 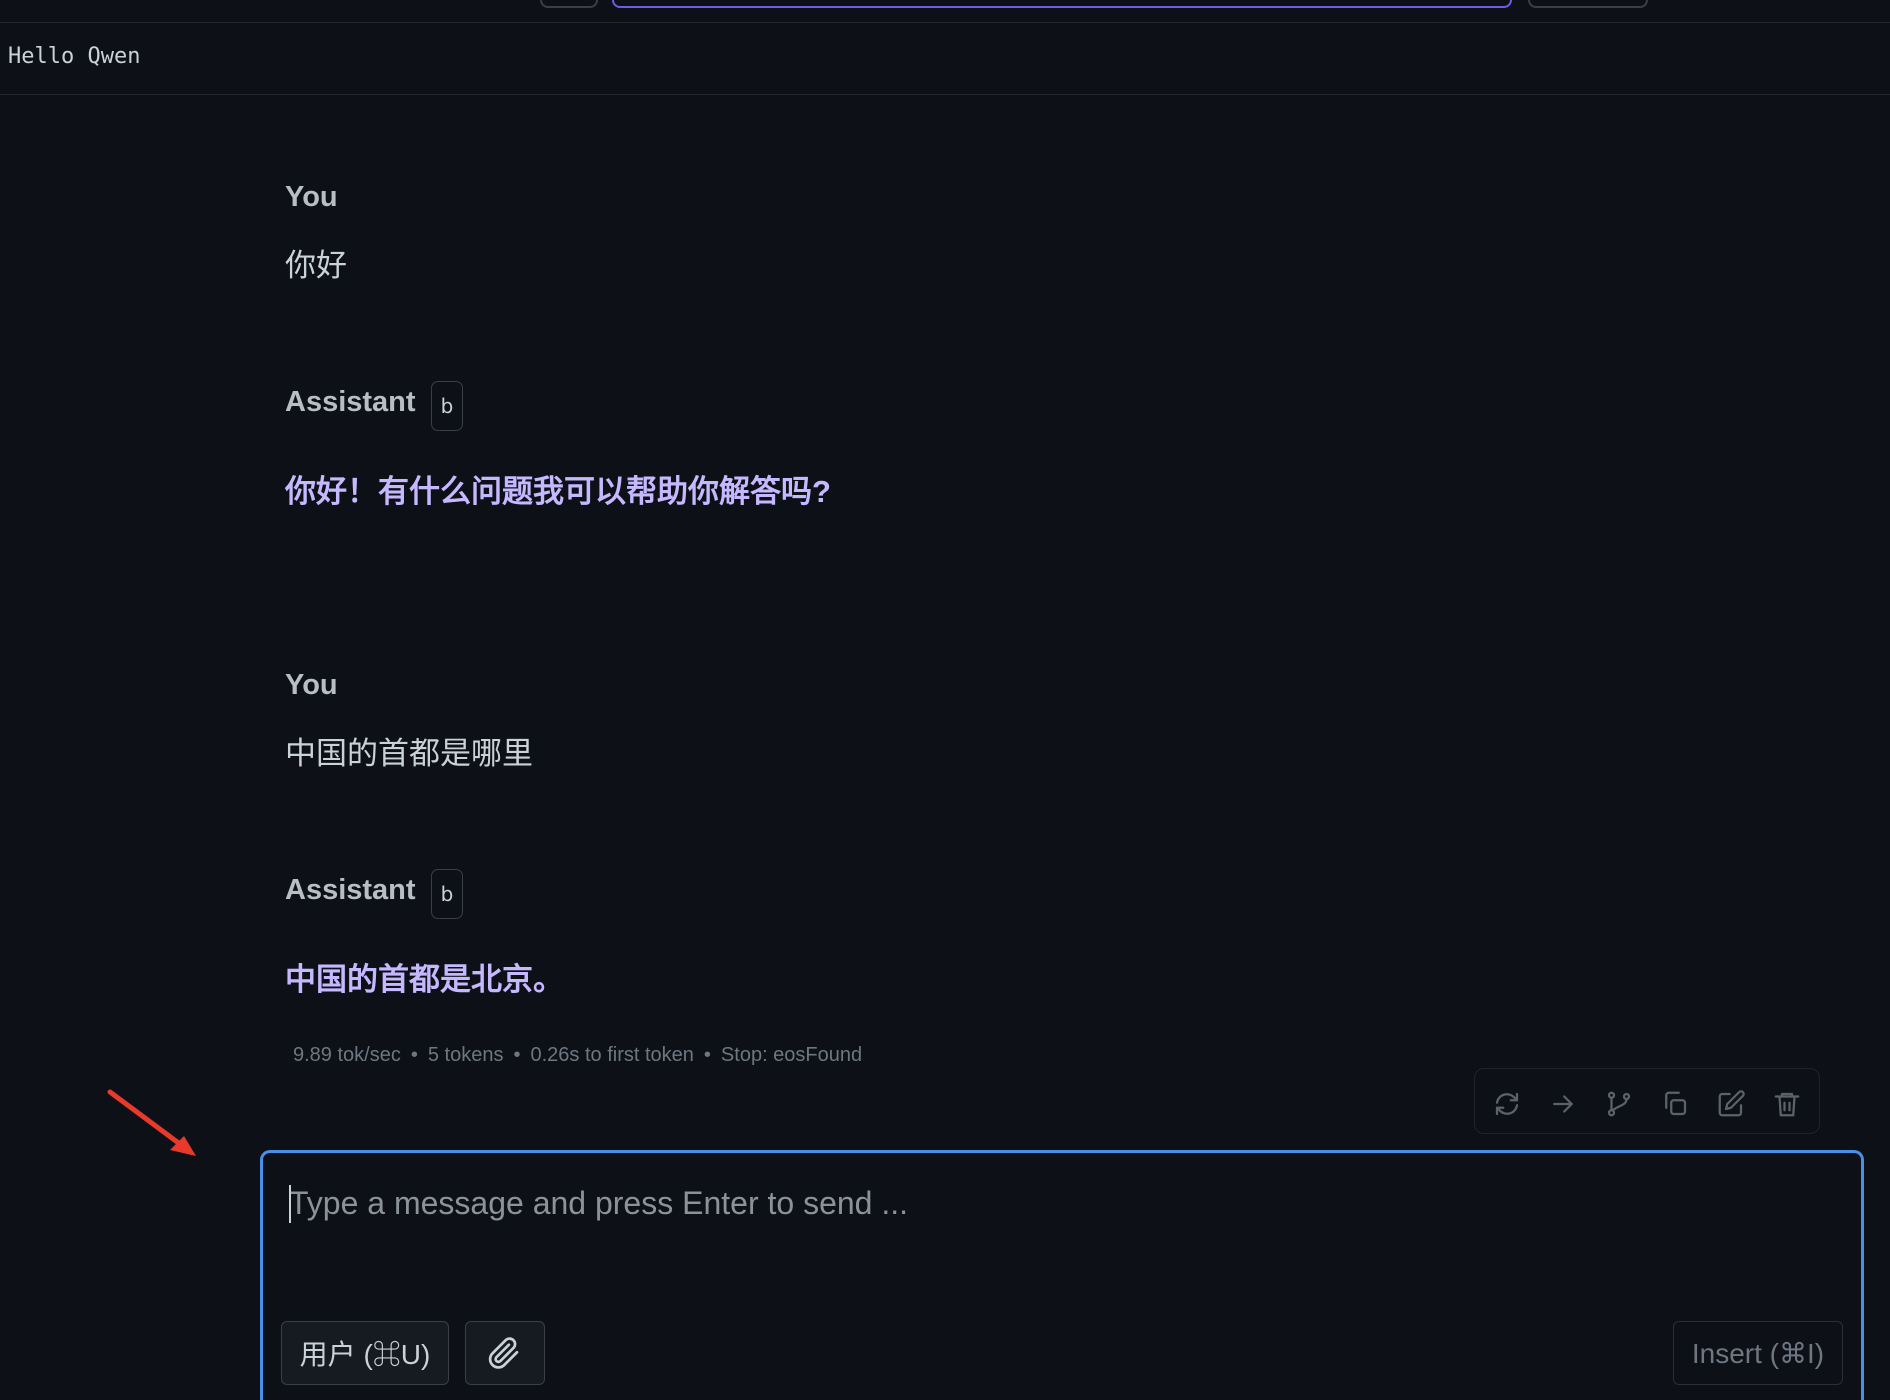 I want to click on assistant-message-text: 你好！有什么问题我可以帮助你解答吗?, so click(x=558, y=491).